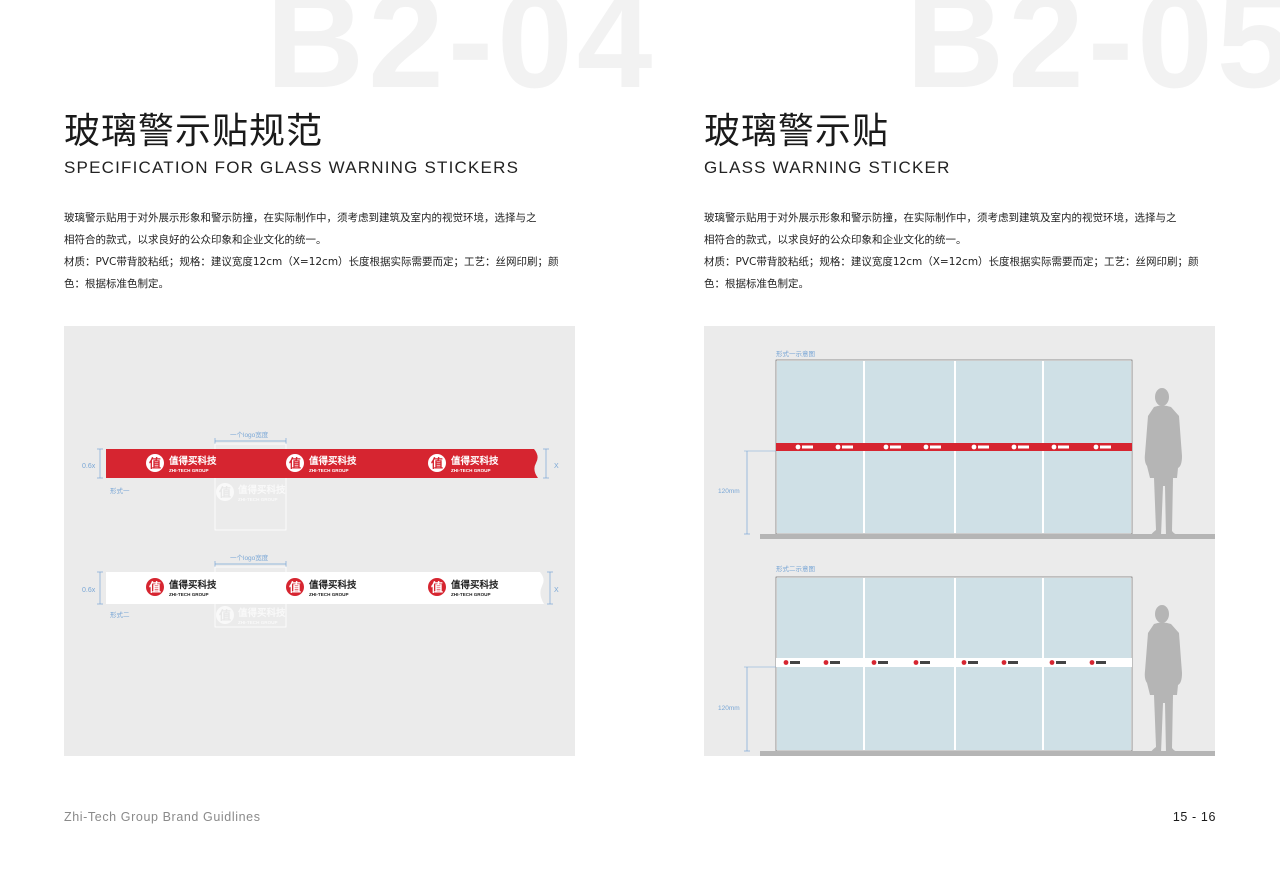 Image resolution: width=1280 pixels, height=869 pixels. What do you see at coordinates (797, 131) in the screenshot?
I see `page-title-cn: 玻璃警示贴` at bounding box center [797, 131].